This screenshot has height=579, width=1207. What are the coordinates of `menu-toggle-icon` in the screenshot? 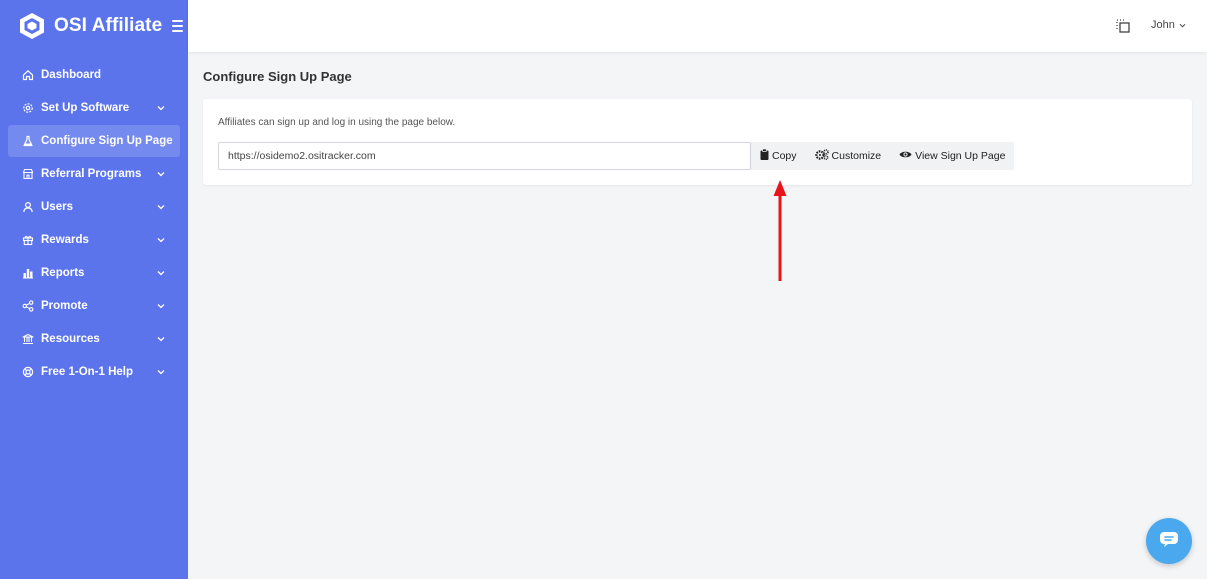 It's located at (178, 26).